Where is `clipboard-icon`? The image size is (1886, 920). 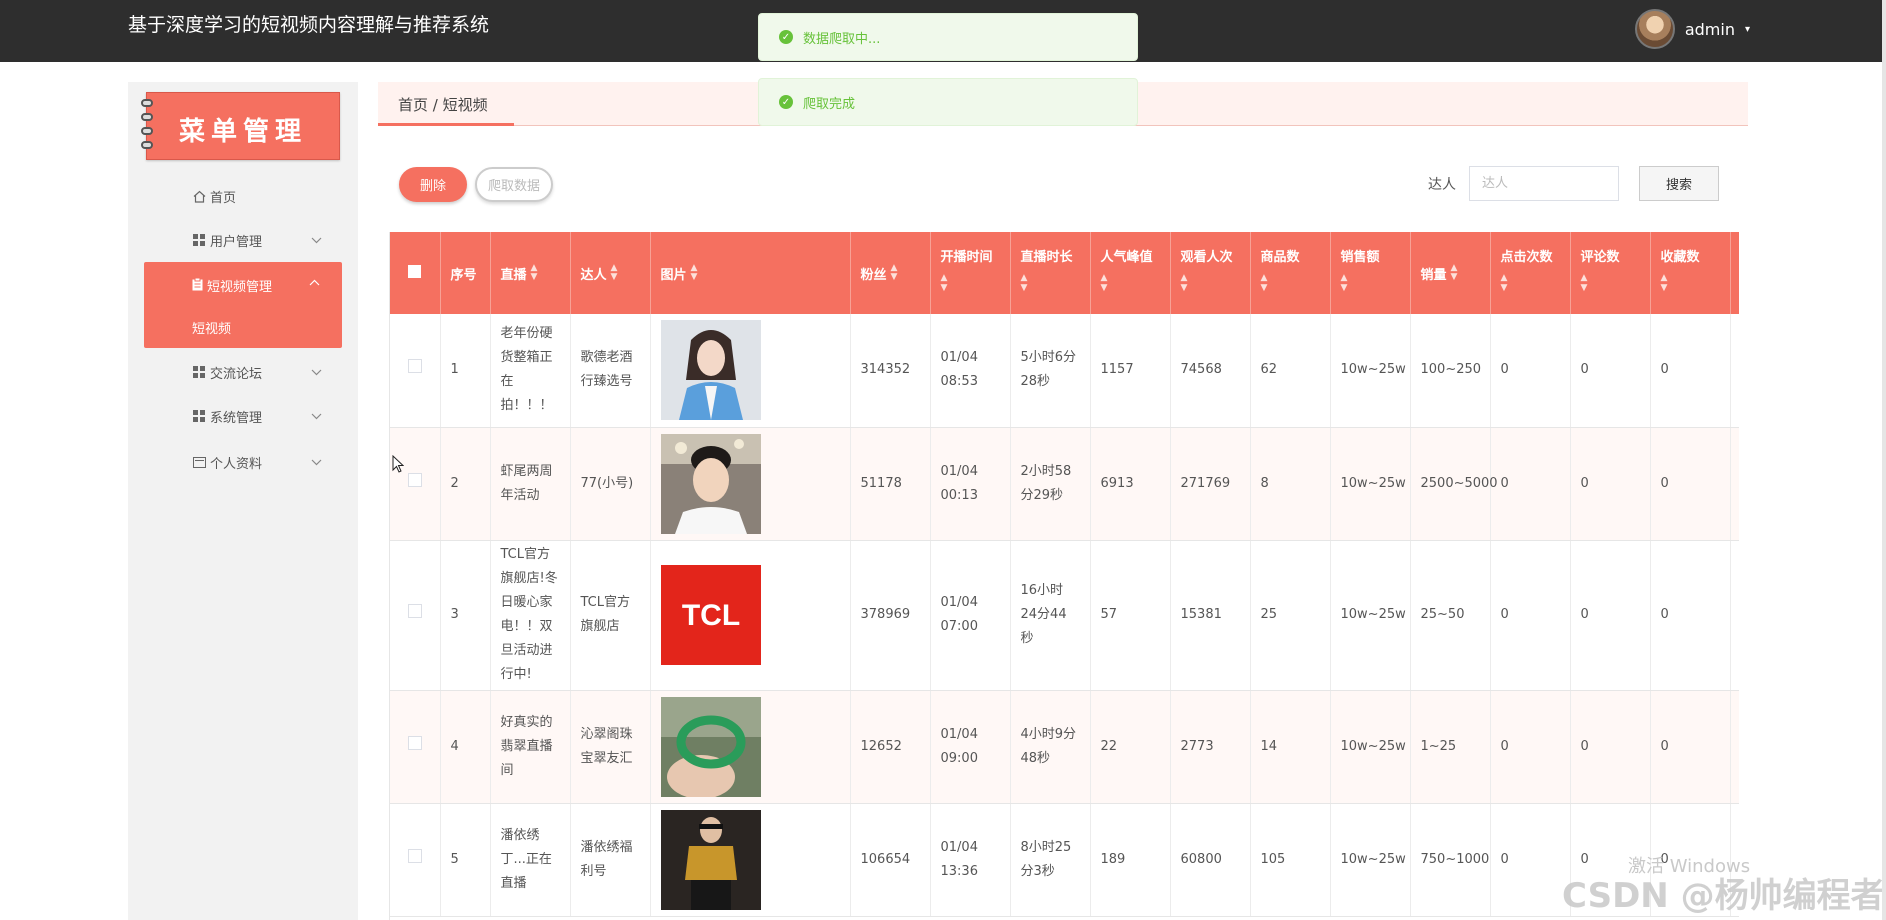 clipboard-icon is located at coordinates (197, 285).